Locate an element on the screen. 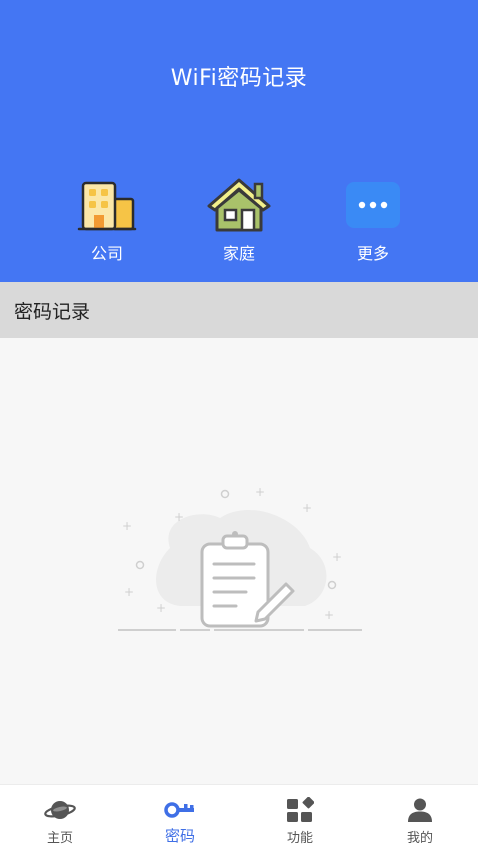  category-company-button: 公司 is located at coordinates (107, 220).